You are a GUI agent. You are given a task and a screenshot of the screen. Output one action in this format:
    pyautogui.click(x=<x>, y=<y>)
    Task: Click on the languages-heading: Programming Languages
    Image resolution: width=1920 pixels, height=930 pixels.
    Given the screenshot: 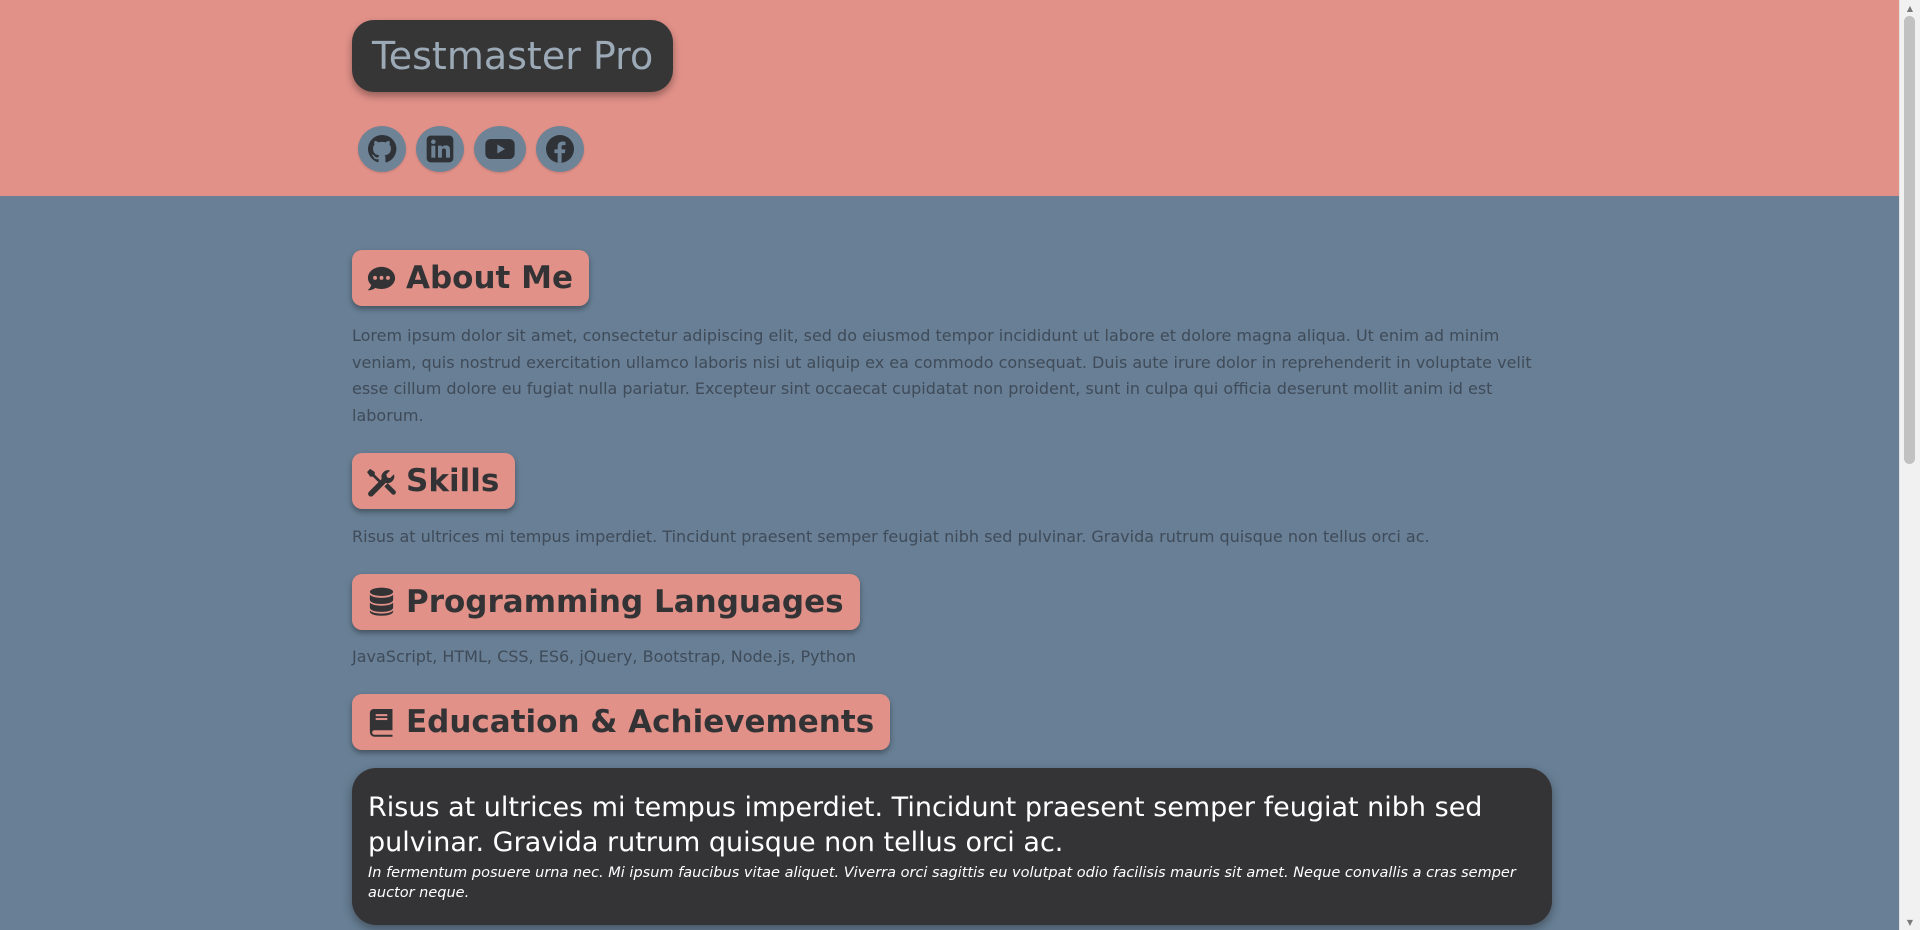 What is the action you would take?
    pyautogui.click(x=606, y=601)
    